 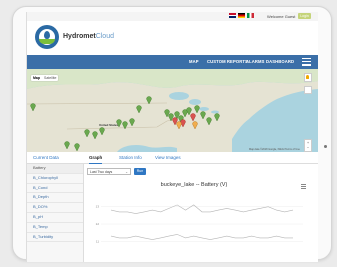 I want to click on welcome-text: Welcome Guest, so click(x=281, y=16).